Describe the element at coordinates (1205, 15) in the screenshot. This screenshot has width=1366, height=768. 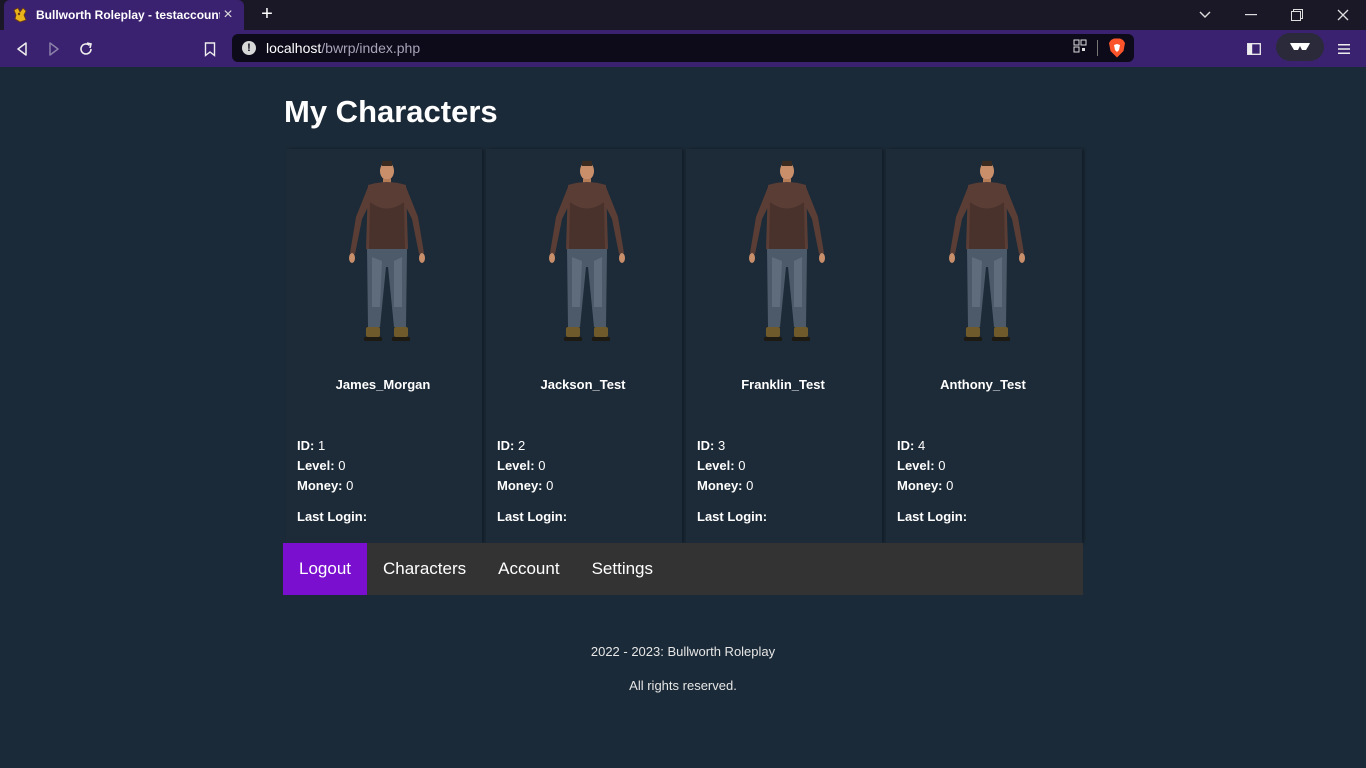
I see `tab-search-chevron-icon` at that location.